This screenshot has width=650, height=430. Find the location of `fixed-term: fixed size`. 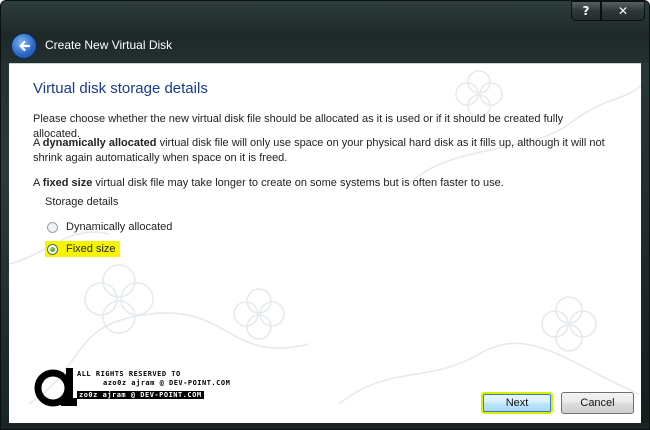

fixed-term: fixed size is located at coordinates (67, 183).